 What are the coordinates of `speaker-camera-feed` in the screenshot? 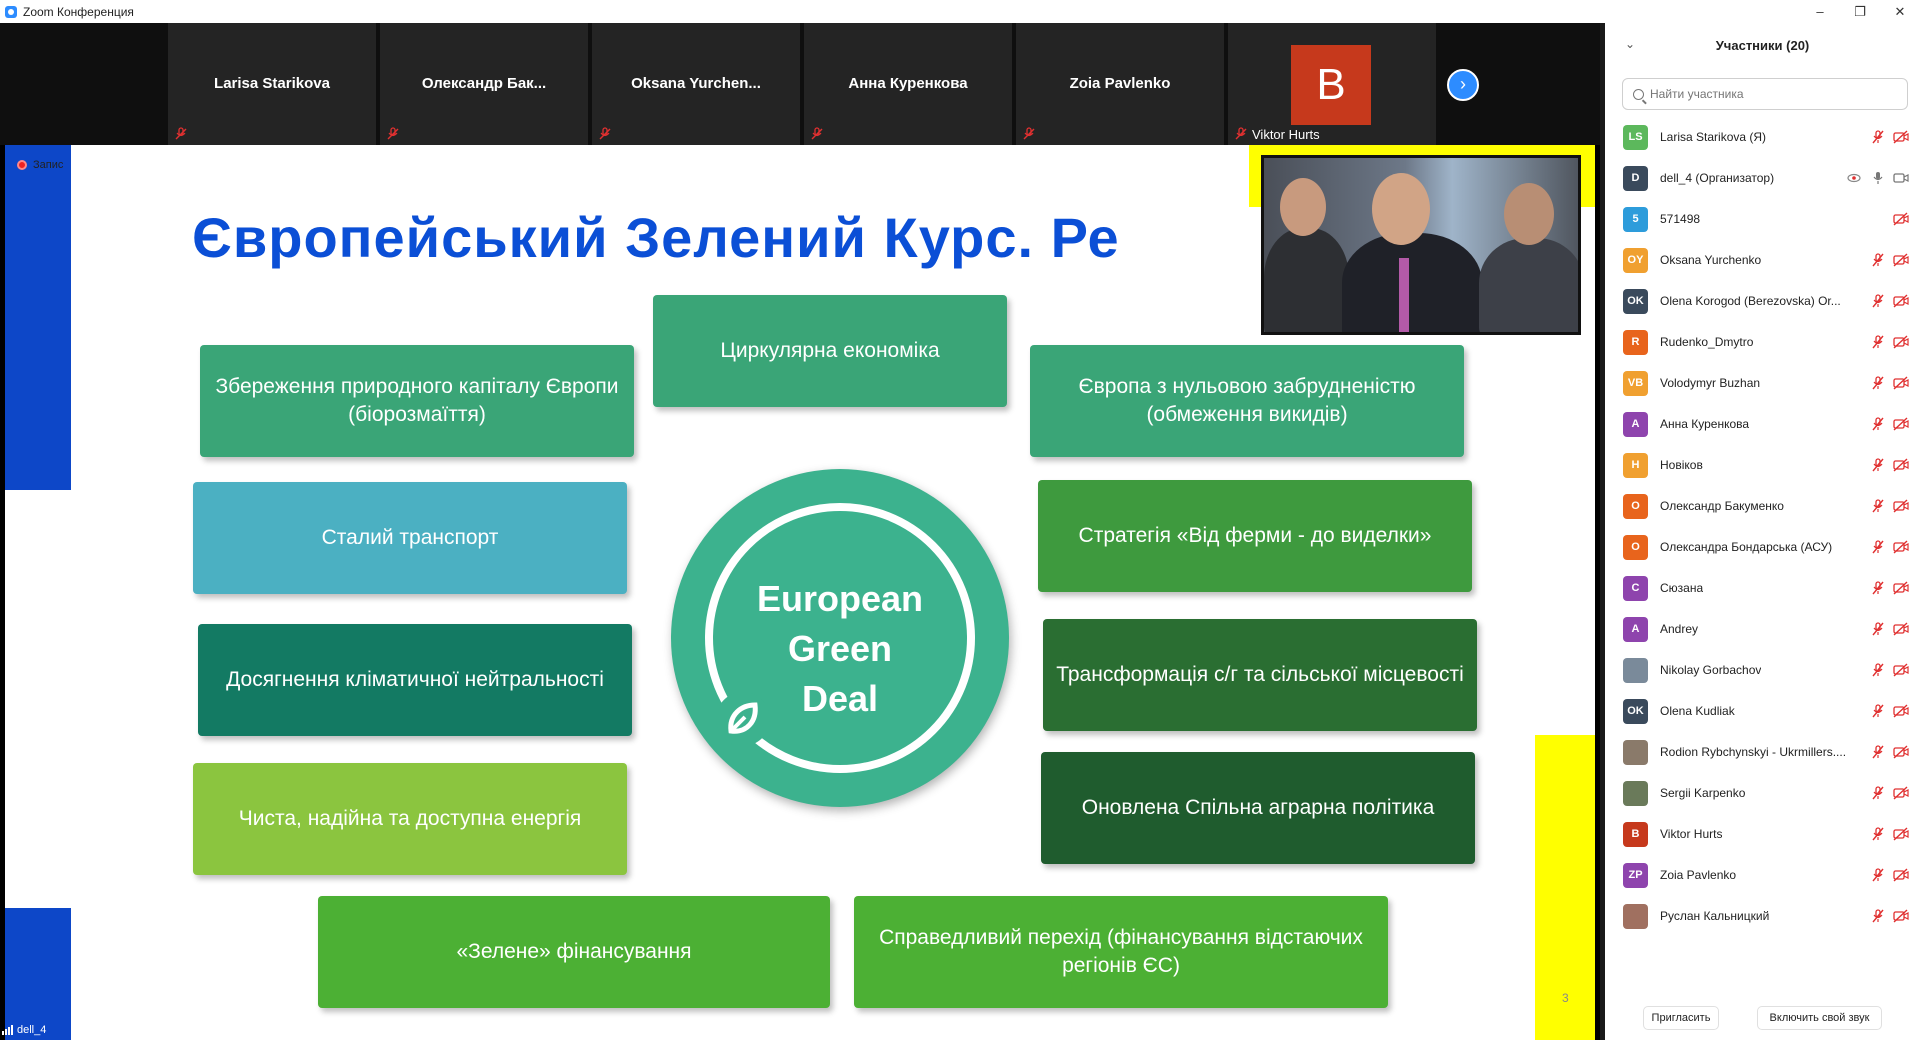 It's located at (1421, 245).